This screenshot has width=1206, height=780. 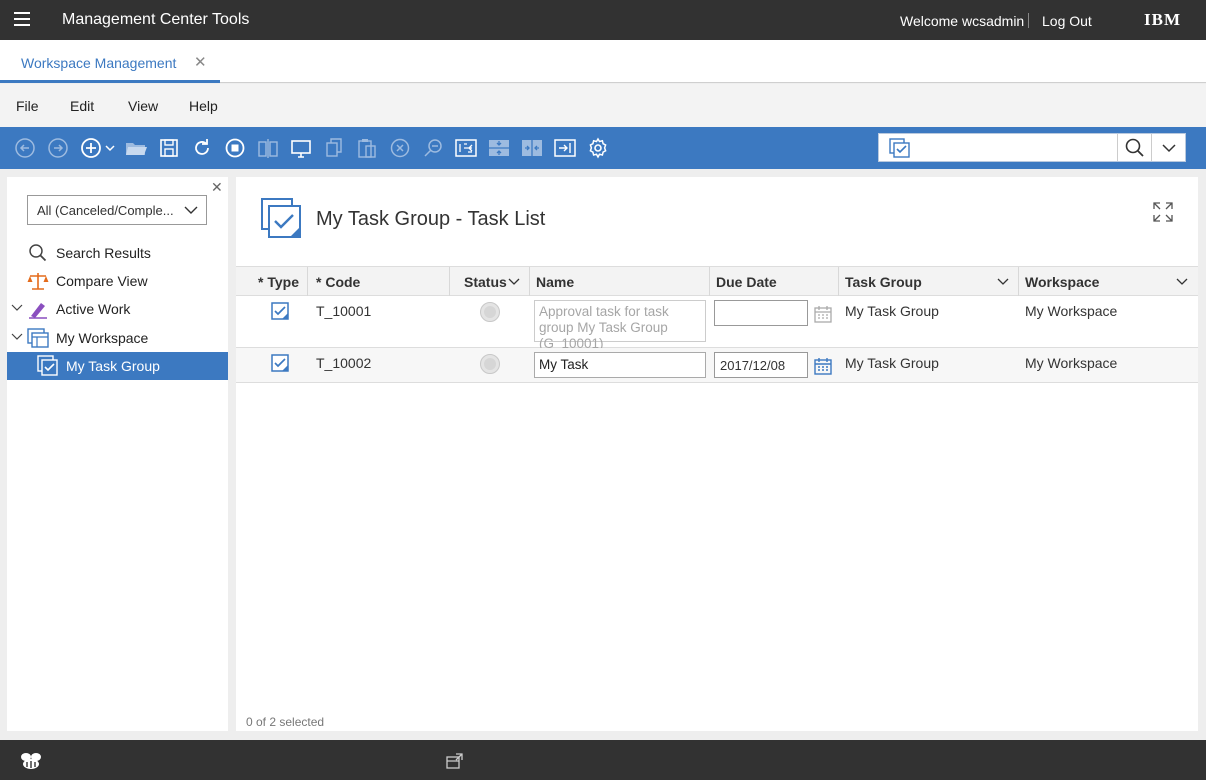 What do you see at coordinates (431, 219) in the screenshot?
I see `page-title: My Task Group - Task List` at bounding box center [431, 219].